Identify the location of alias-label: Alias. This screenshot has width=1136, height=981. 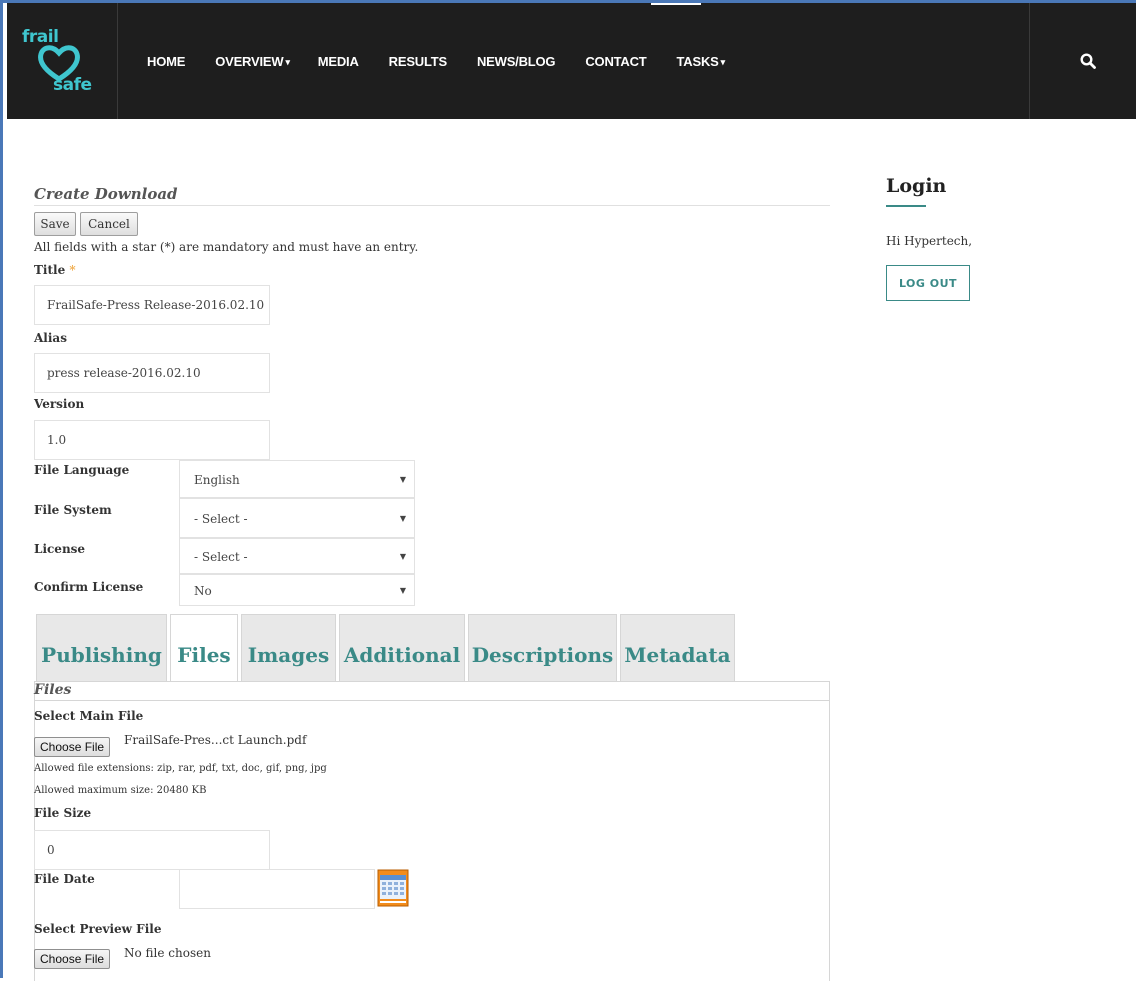
(50, 338).